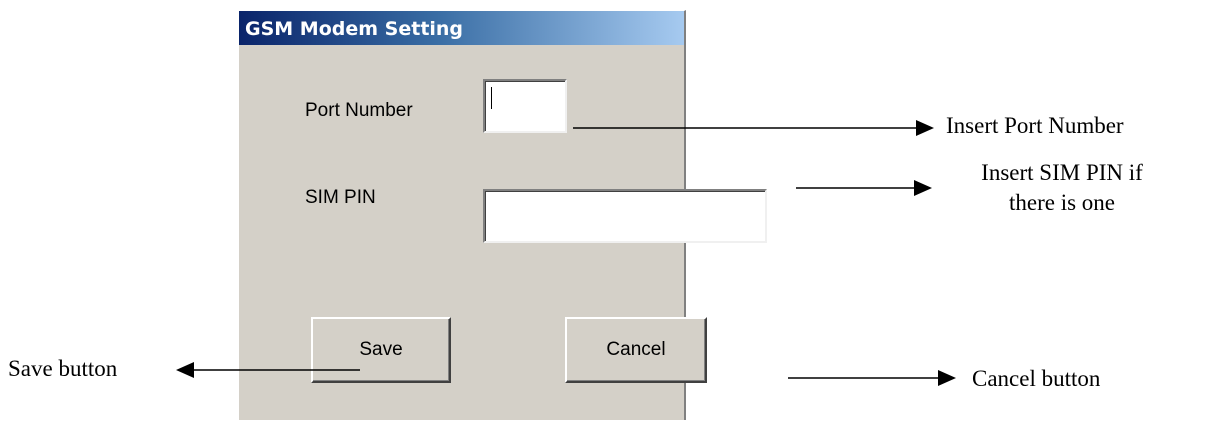  I want to click on annotation-cancel: Cancel button, so click(1036, 378).